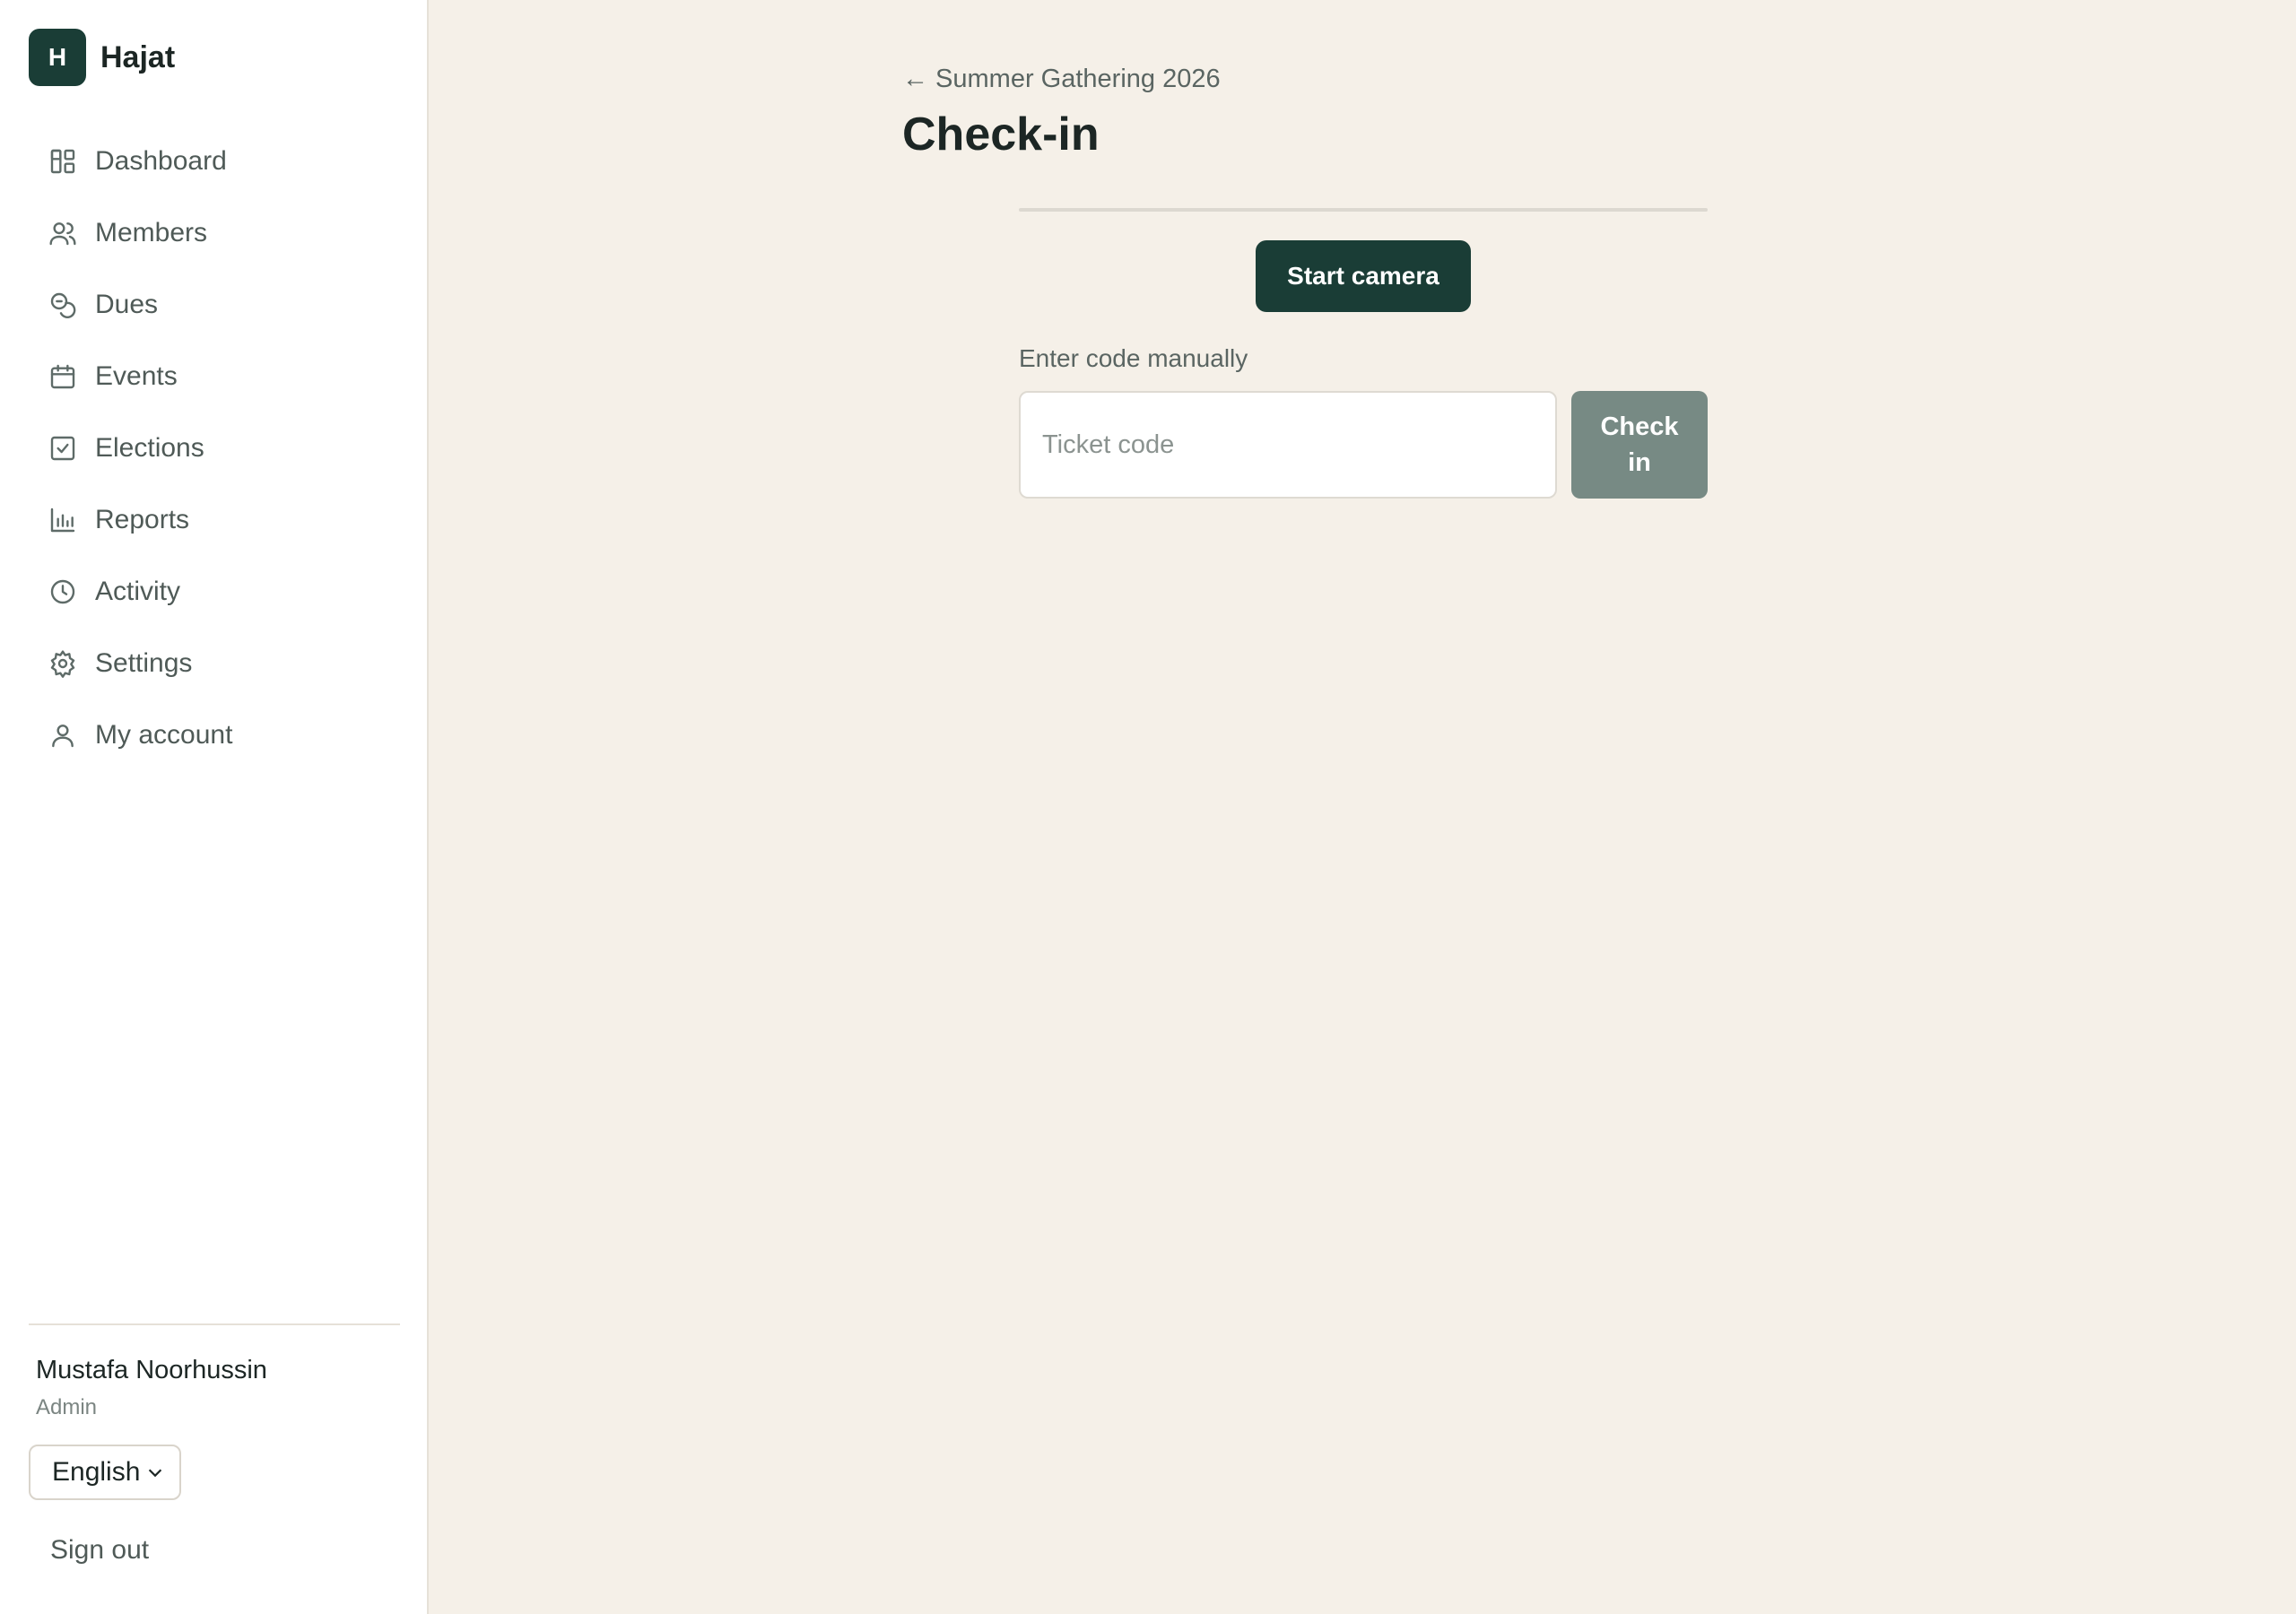  I want to click on sidebar-item-members: Members, so click(214, 233).